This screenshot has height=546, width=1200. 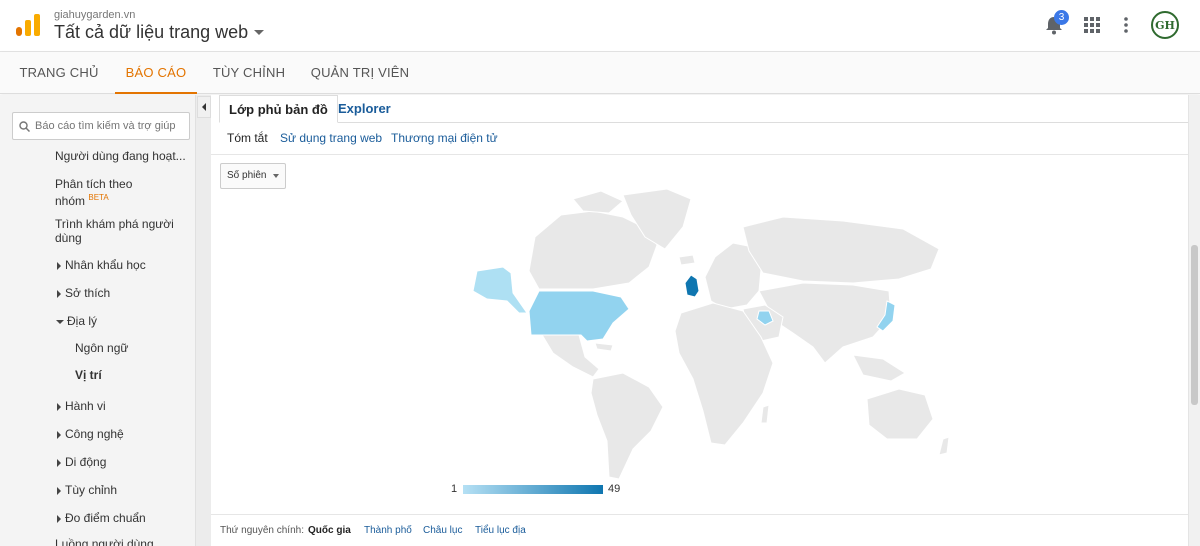 What do you see at coordinates (278, 109) in the screenshot?
I see `tab-map-overlay: Lớp phủ bản đồ` at bounding box center [278, 109].